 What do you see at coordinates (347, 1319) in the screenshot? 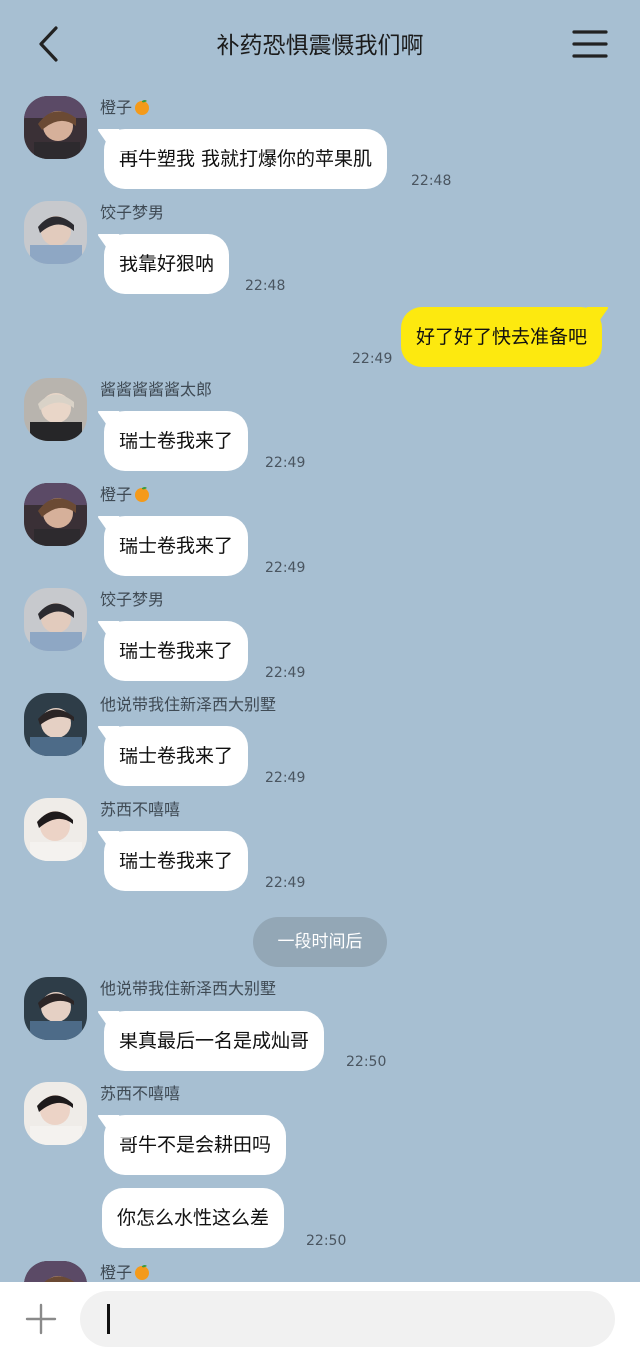
I see `message-input` at bounding box center [347, 1319].